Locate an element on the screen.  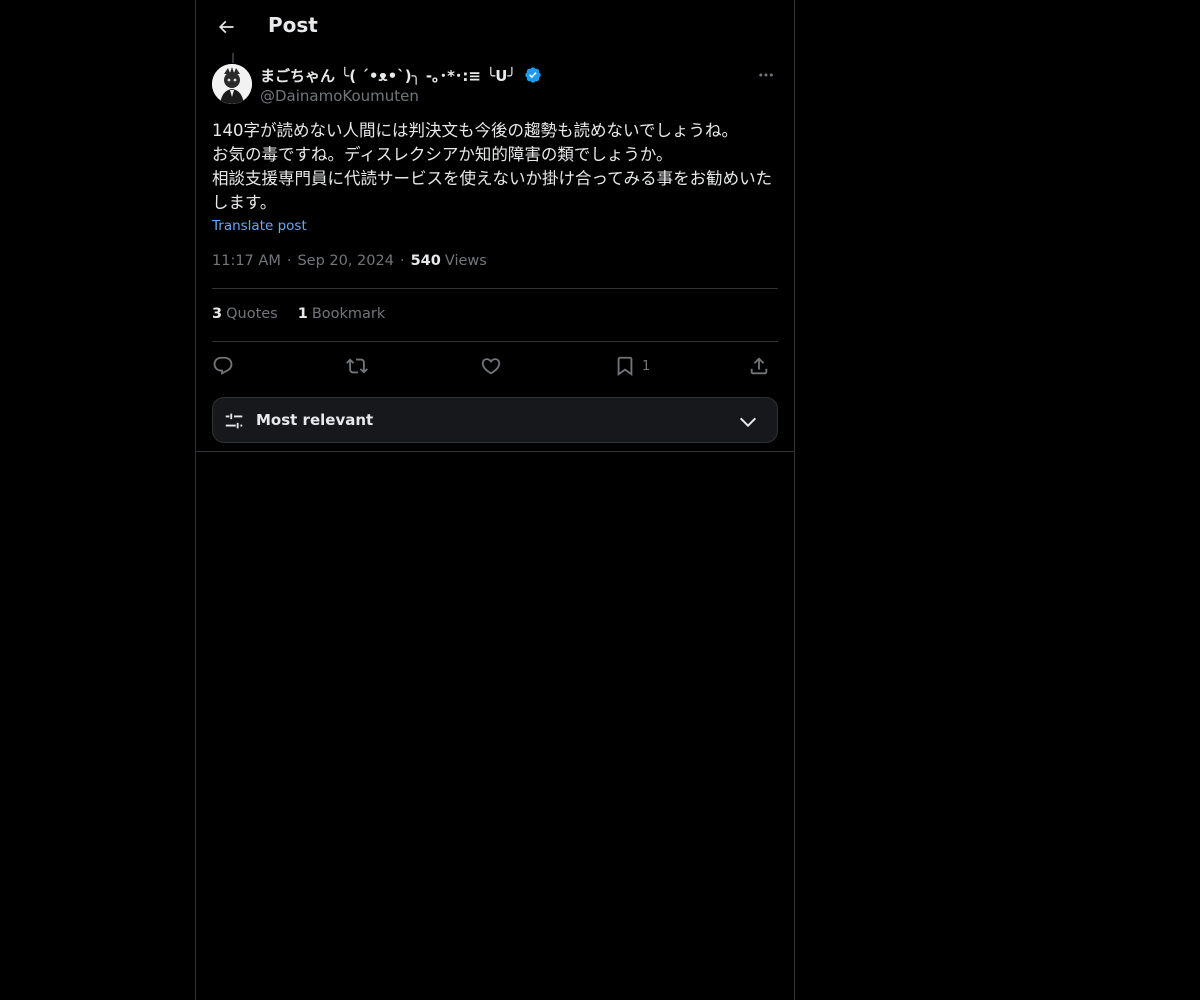
bookmark-icon is located at coordinates (625, 366).